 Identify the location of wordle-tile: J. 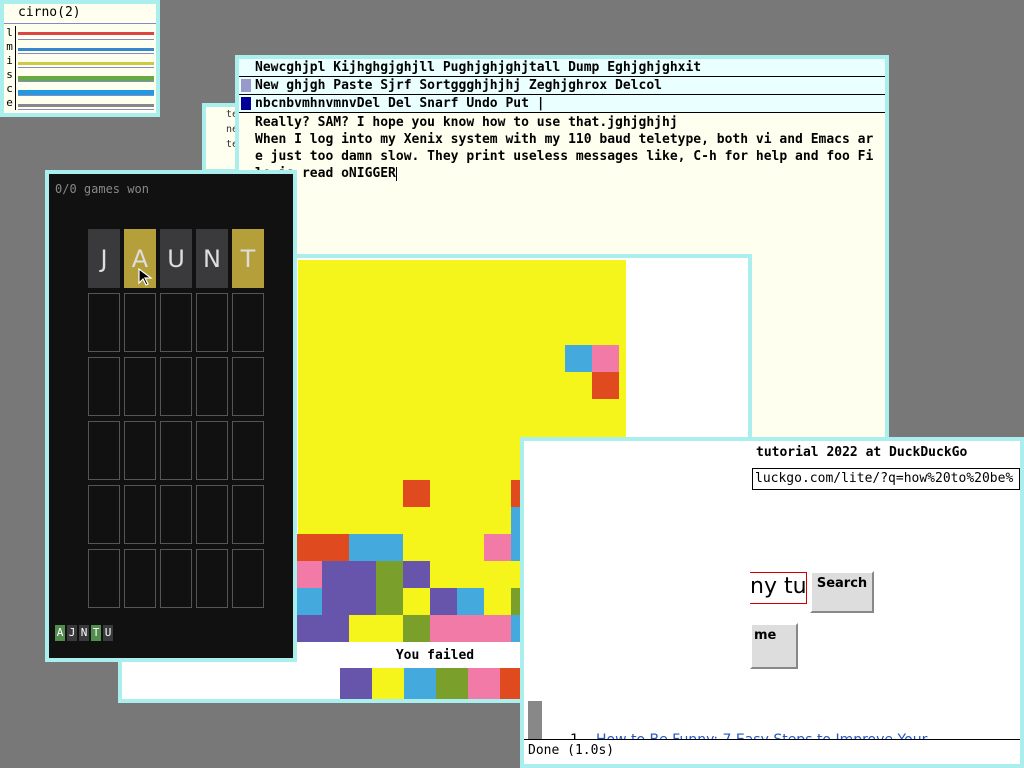
(104, 258).